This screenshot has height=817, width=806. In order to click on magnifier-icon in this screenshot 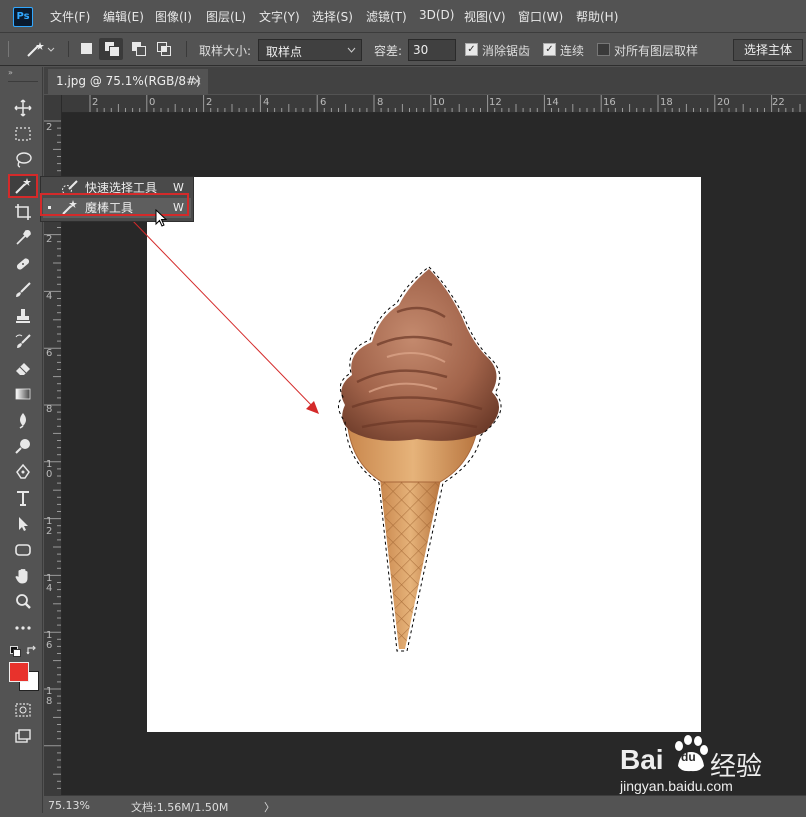, I will do `click(23, 601)`.